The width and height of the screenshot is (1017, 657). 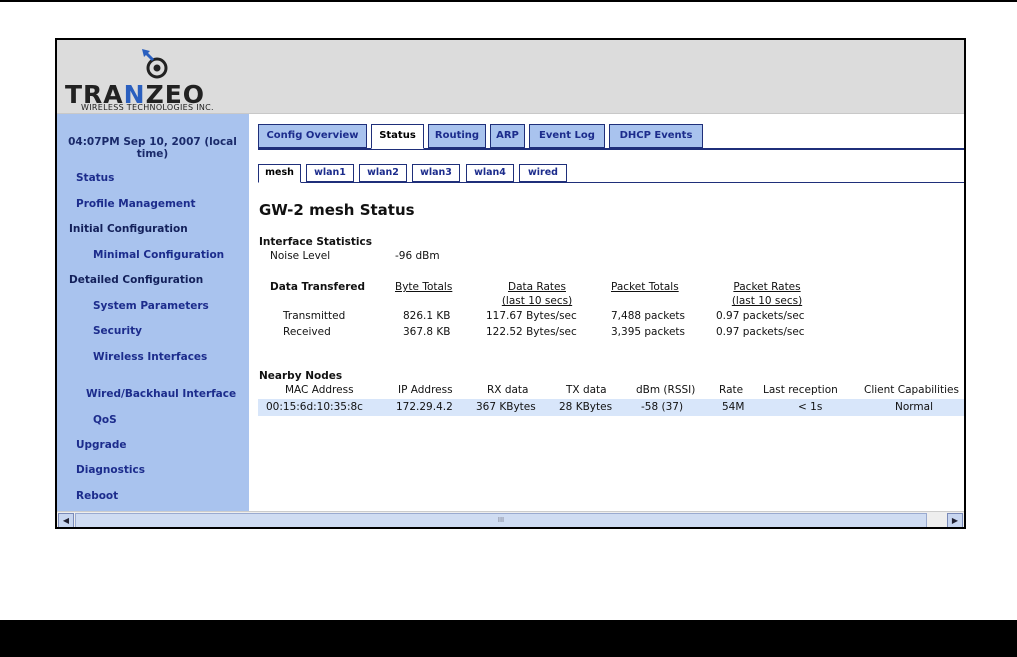 What do you see at coordinates (507, 136) in the screenshot?
I see `tab-arp: ARP` at bounding box center [507, 136].